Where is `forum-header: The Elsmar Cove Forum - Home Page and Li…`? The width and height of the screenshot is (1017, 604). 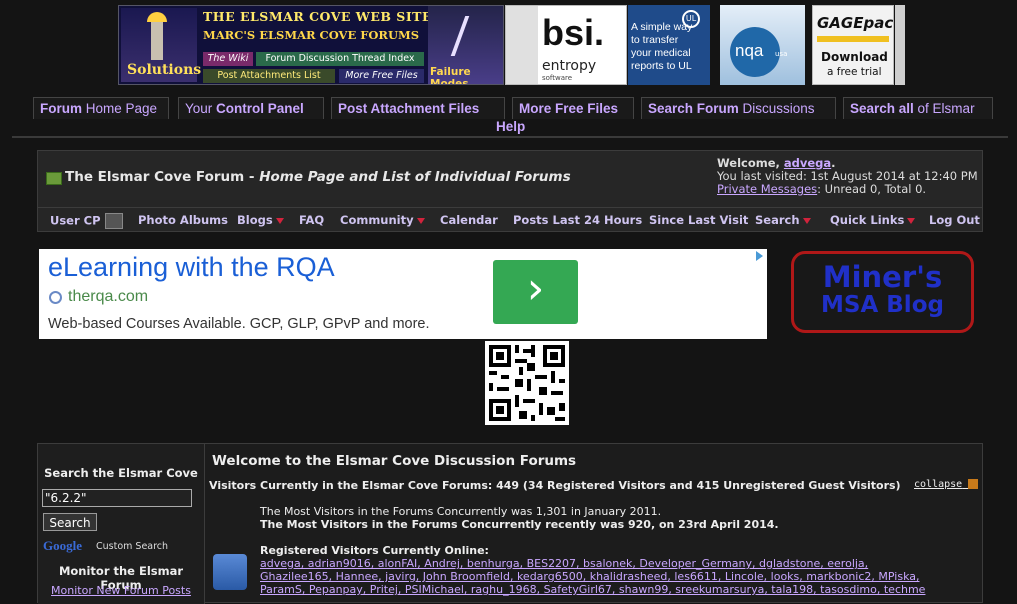
forum-header: The Elsmar Cove Forum - Home Page and Li… is located at coordinates (510, 191).